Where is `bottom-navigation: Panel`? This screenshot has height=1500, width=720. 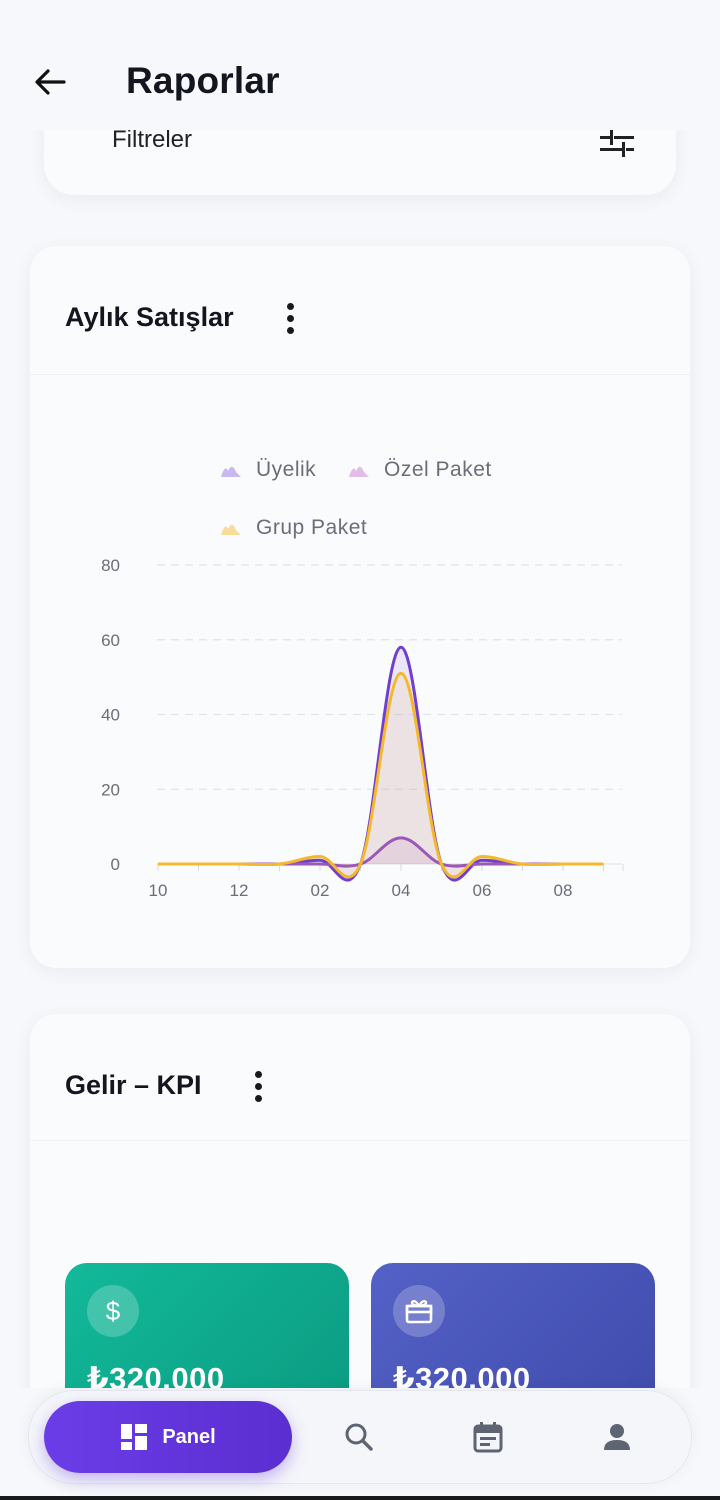 bottom-navigation: Panel is located at coordinates (360, 1437).